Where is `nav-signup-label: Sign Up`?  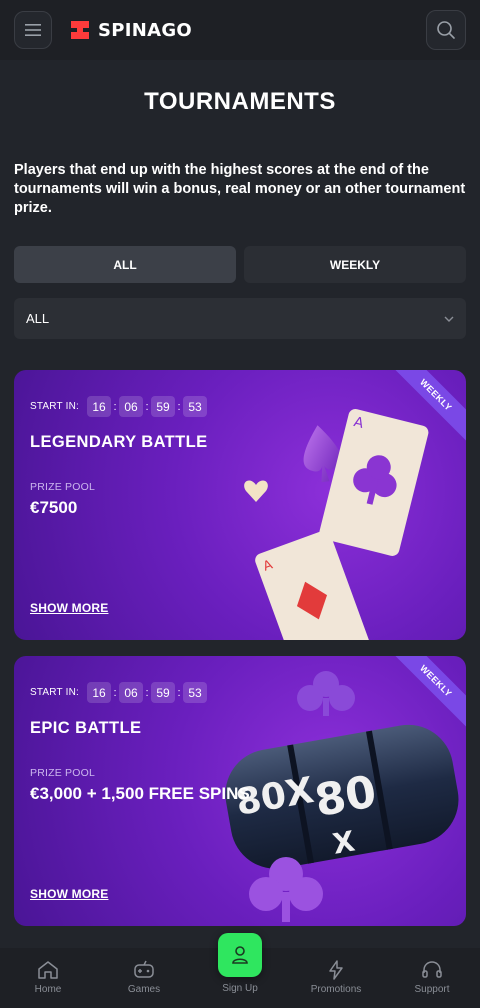 nav-signup-label: Sign Up is located at coordinates (240, 988).